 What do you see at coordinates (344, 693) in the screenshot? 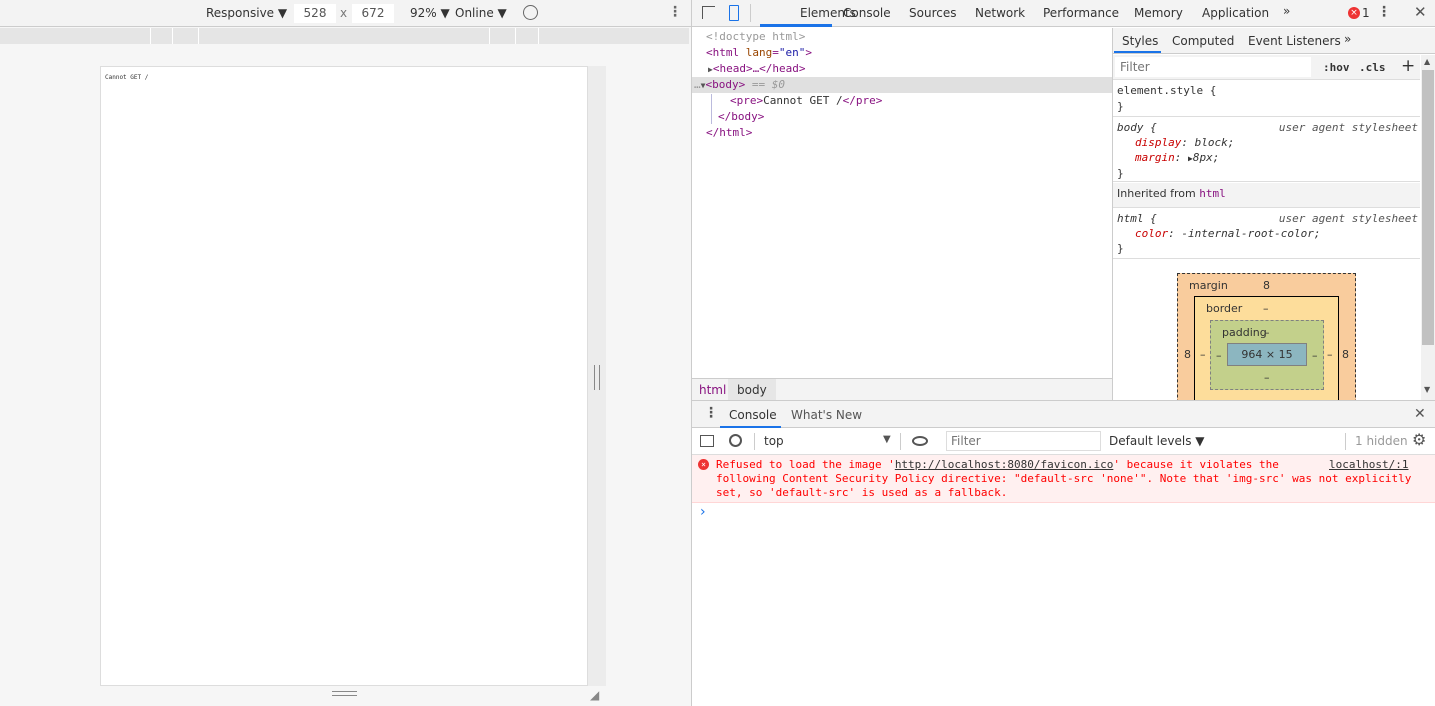
I see `height-resize-handle` at bounding box center [344, 693].